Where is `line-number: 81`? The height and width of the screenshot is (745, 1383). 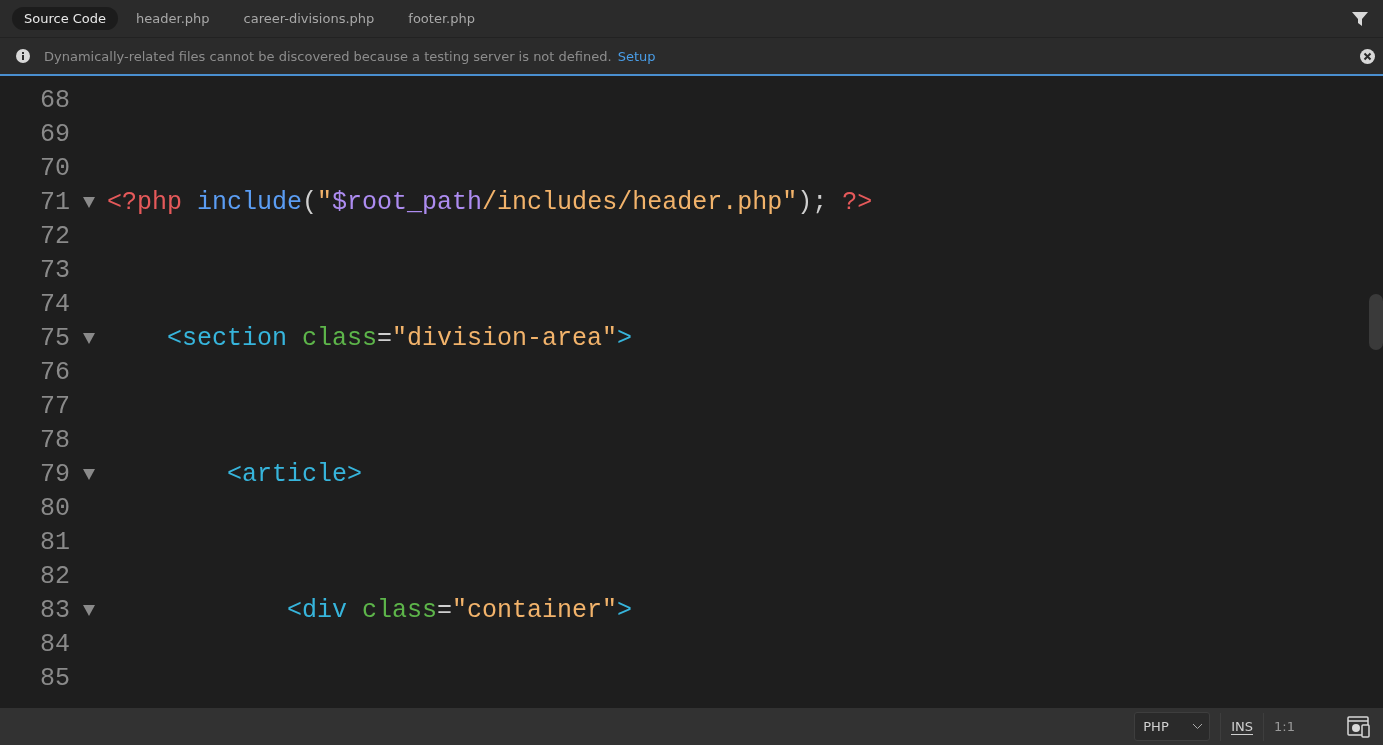 line-number: 81 is located at coordinates (54, 542).